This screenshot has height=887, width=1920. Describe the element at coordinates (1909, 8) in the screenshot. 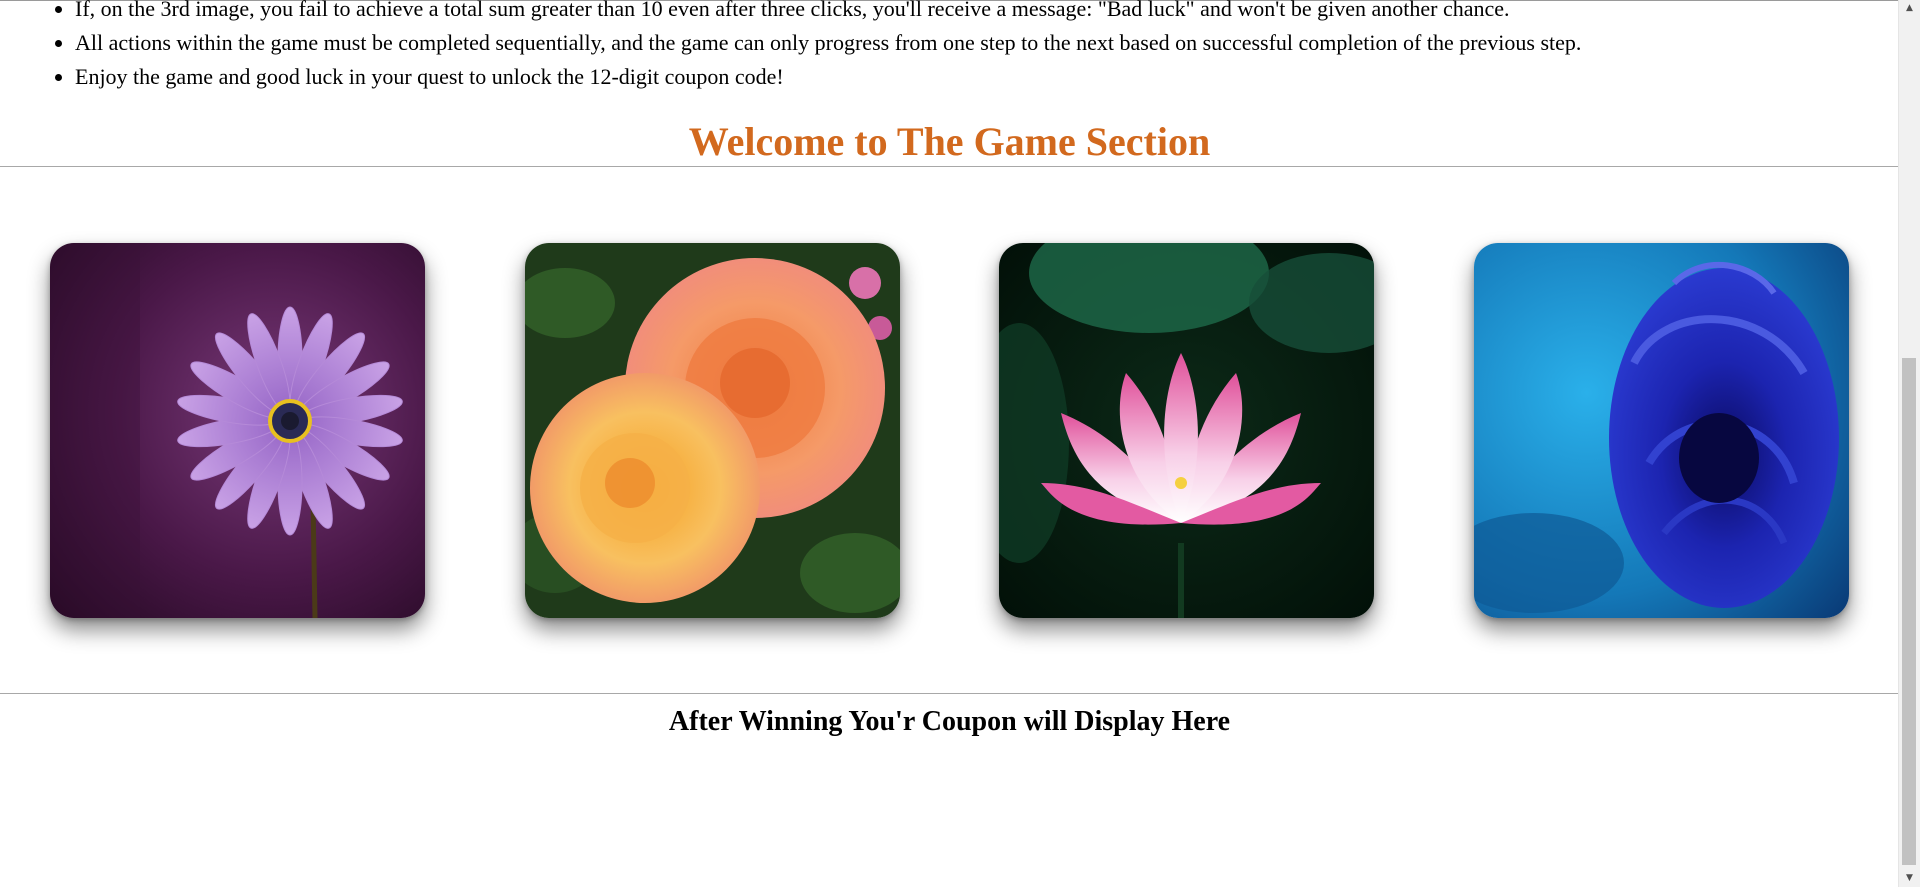

I see `scroll-up-arrow-icon: ▲` at that location.